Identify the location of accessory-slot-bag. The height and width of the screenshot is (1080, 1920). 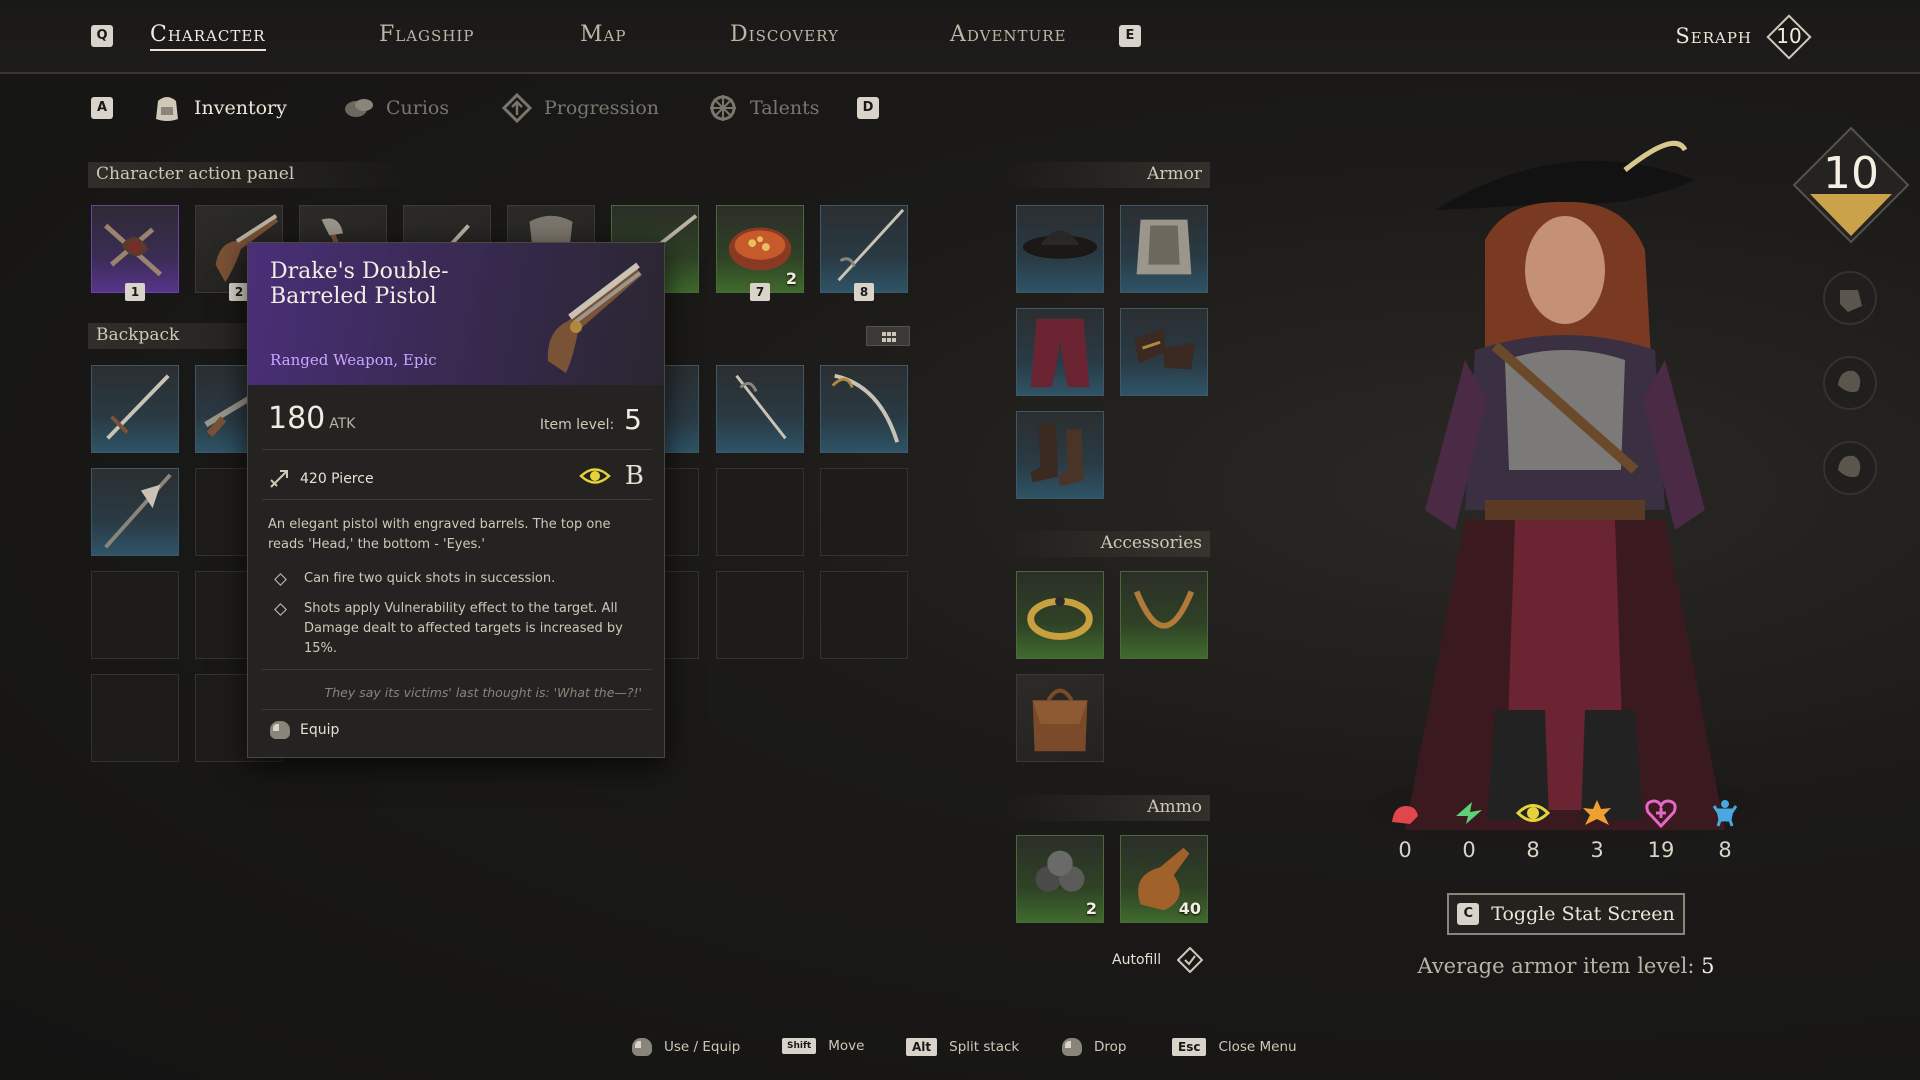
(1060, 718).